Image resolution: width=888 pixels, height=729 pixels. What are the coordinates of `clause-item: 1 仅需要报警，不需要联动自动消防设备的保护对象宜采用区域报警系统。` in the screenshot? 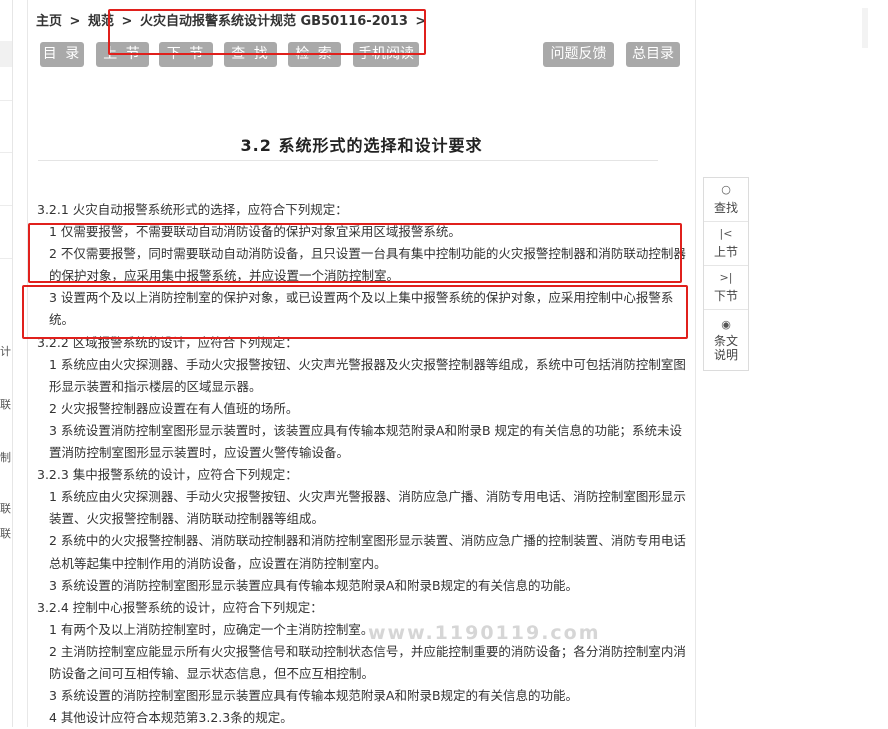 It's located at (255, 232).